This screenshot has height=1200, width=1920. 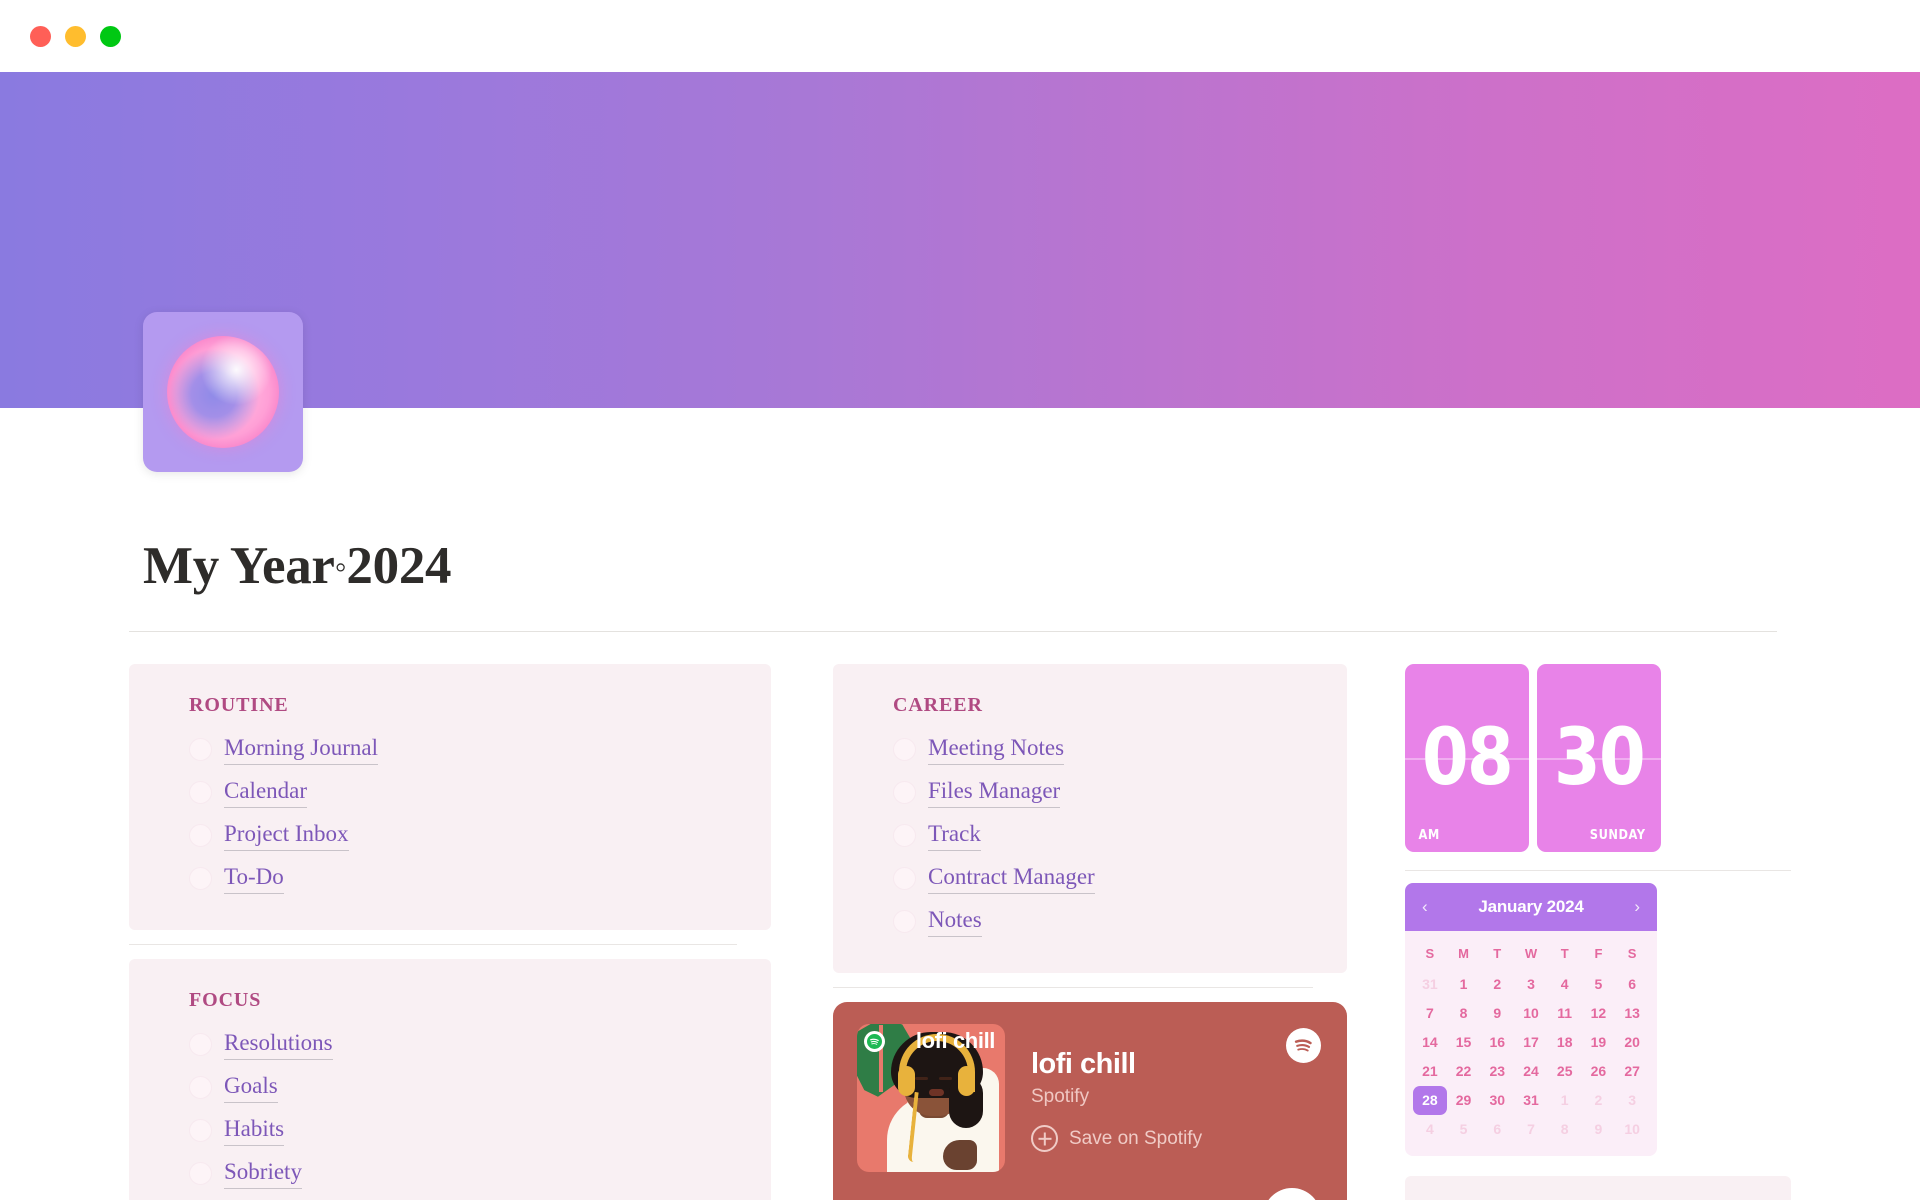 What do you see at coordinates (1073, 987) in the screenshot?
I see `section-divider` at bounding box center [1073, 987].